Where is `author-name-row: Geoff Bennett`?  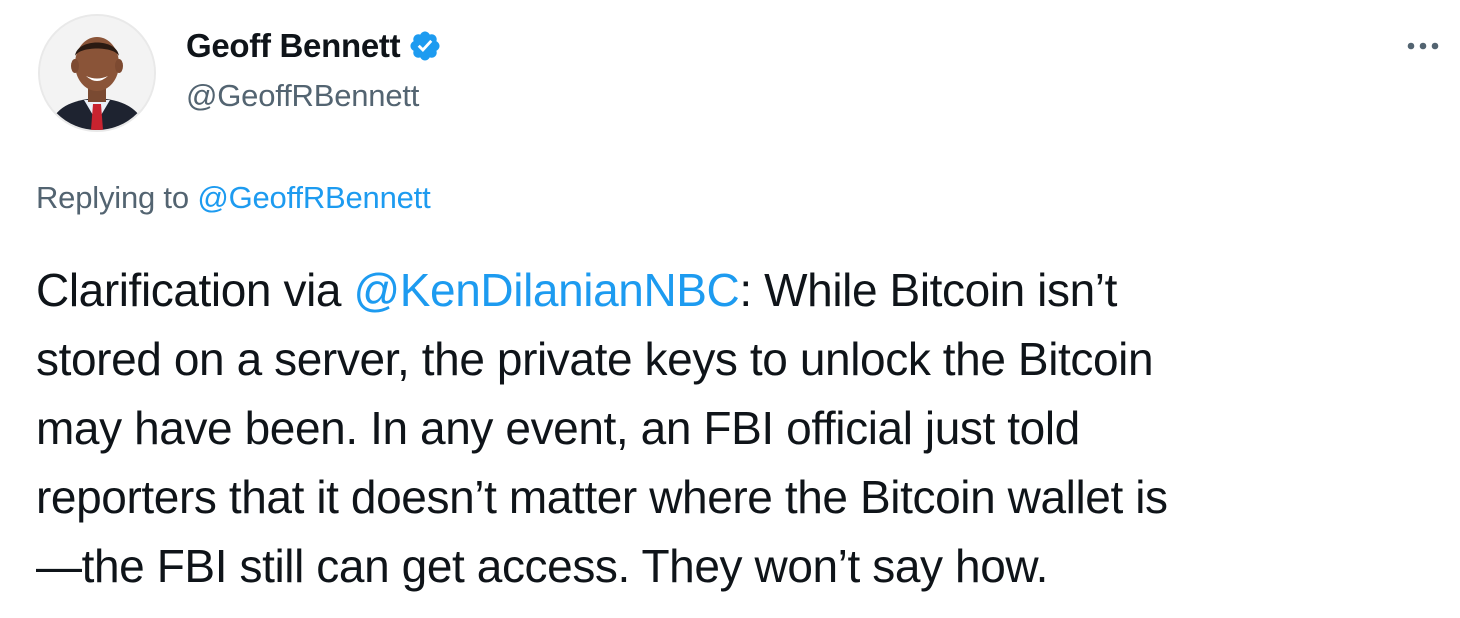
author-name-row: Geoff Bennett is located at coordinates (314, 46).